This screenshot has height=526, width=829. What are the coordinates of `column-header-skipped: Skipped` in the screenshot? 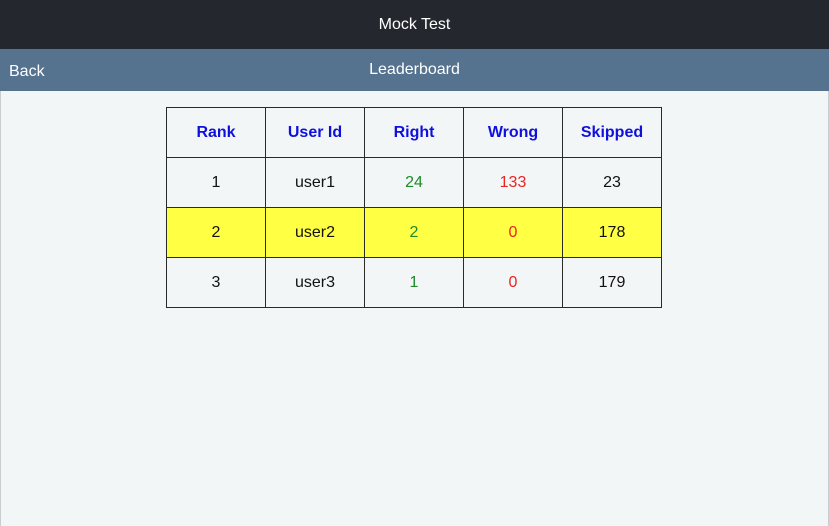 It's located at (612, 132).